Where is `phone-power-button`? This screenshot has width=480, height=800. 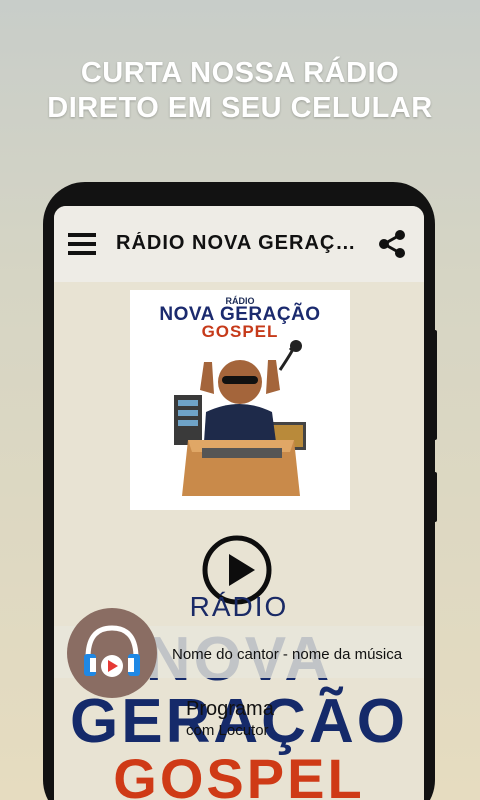
phone-power-button is located at coordinates (434, 497).